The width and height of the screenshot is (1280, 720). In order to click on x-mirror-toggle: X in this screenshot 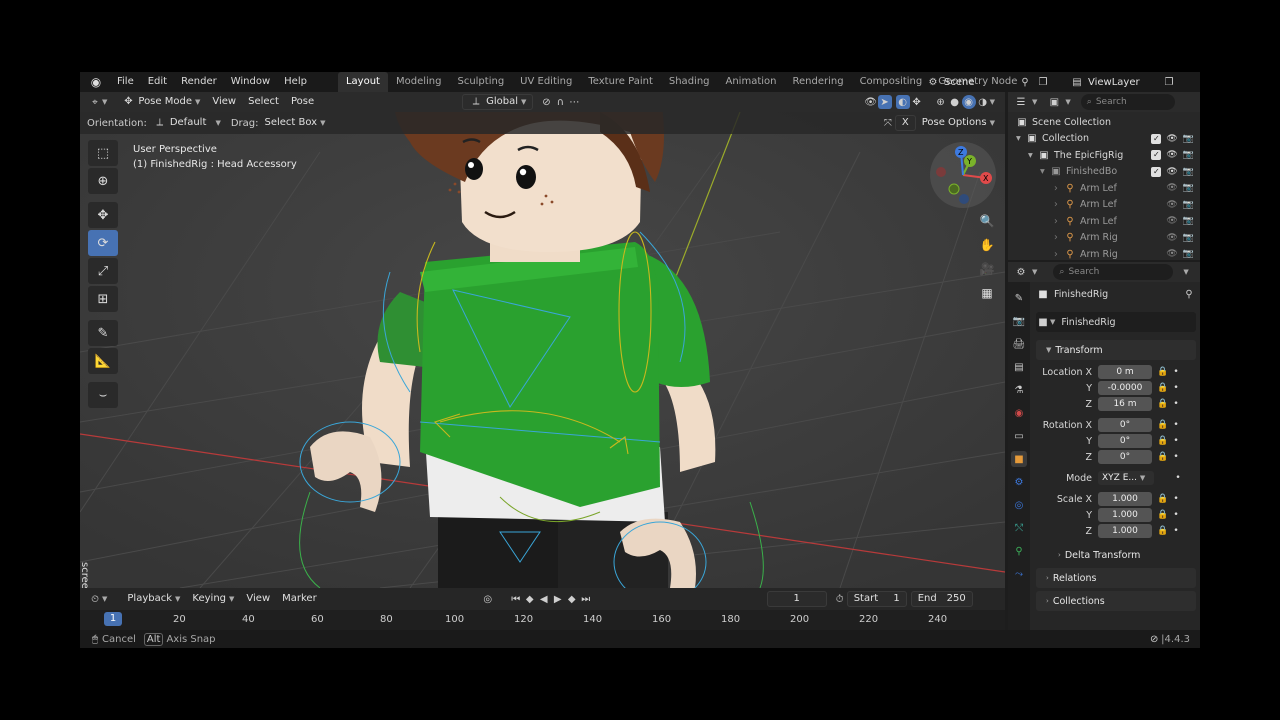, I will do `click(905, 123)`.